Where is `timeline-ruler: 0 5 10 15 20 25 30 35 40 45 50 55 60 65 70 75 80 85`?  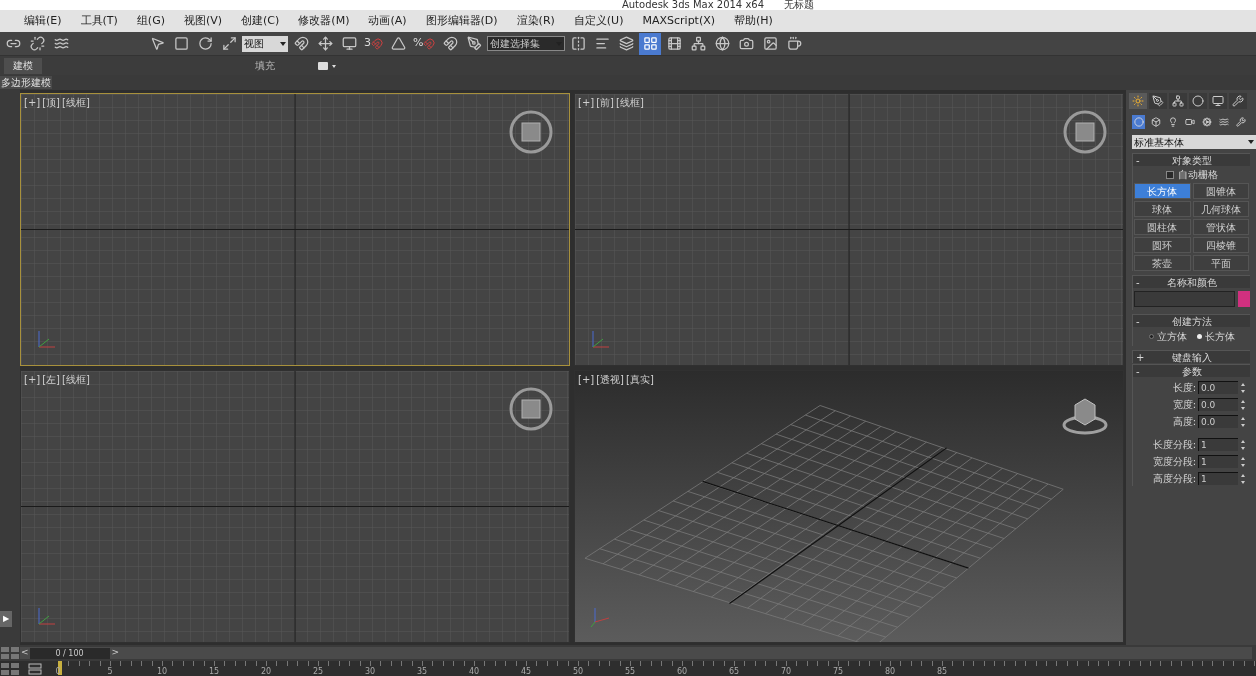 timeline-ruler: 0 5 10 15 20 25 30 35 40 45 50 55 60 65 70 75 80 85 is located at coordinates (657, 668).